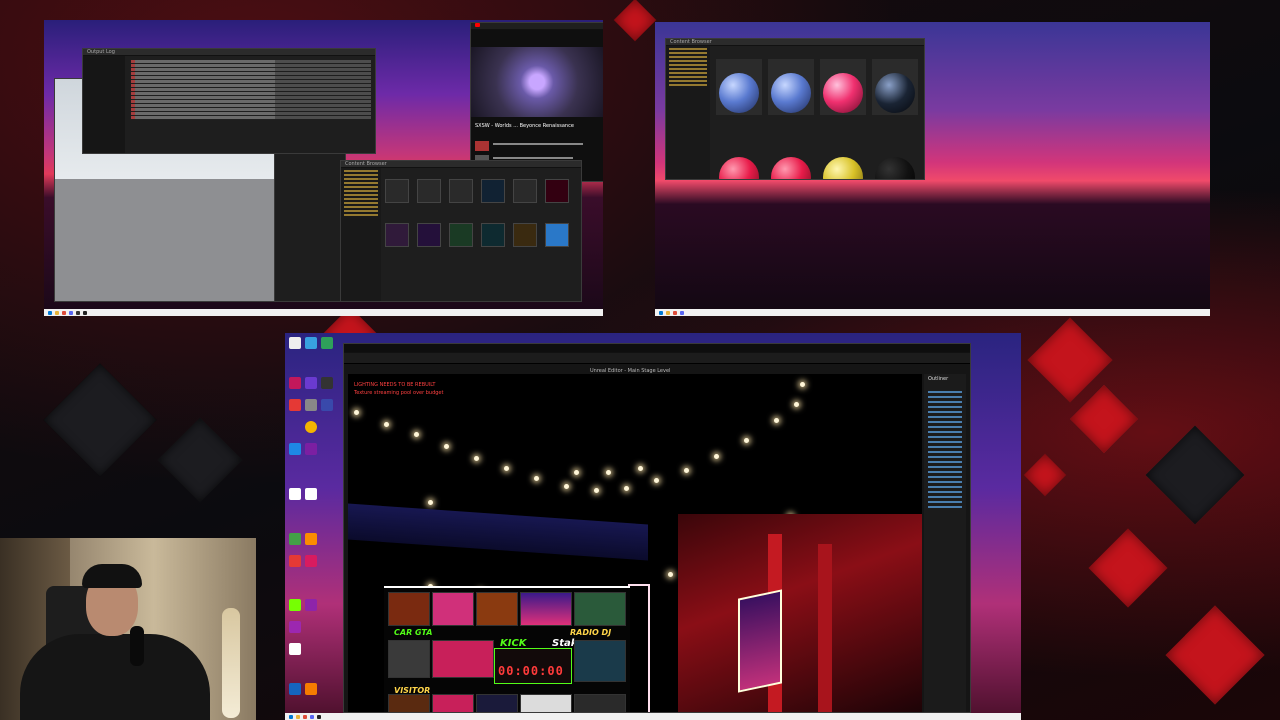 This screenshot has width=1280, height=720. I want to click on webcam-overlay, so click(128, 629).